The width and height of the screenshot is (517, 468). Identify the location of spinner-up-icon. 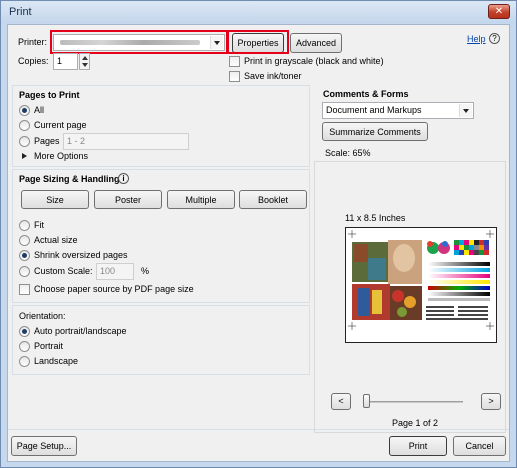
(85, 58).